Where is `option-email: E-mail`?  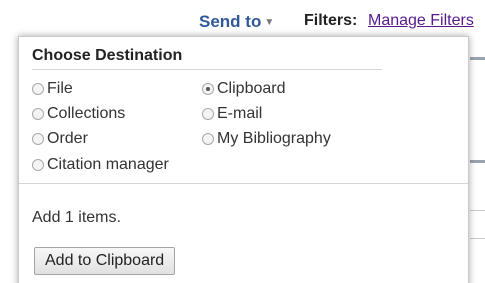
option-email: E-mail is located at coordinates (232, 114).